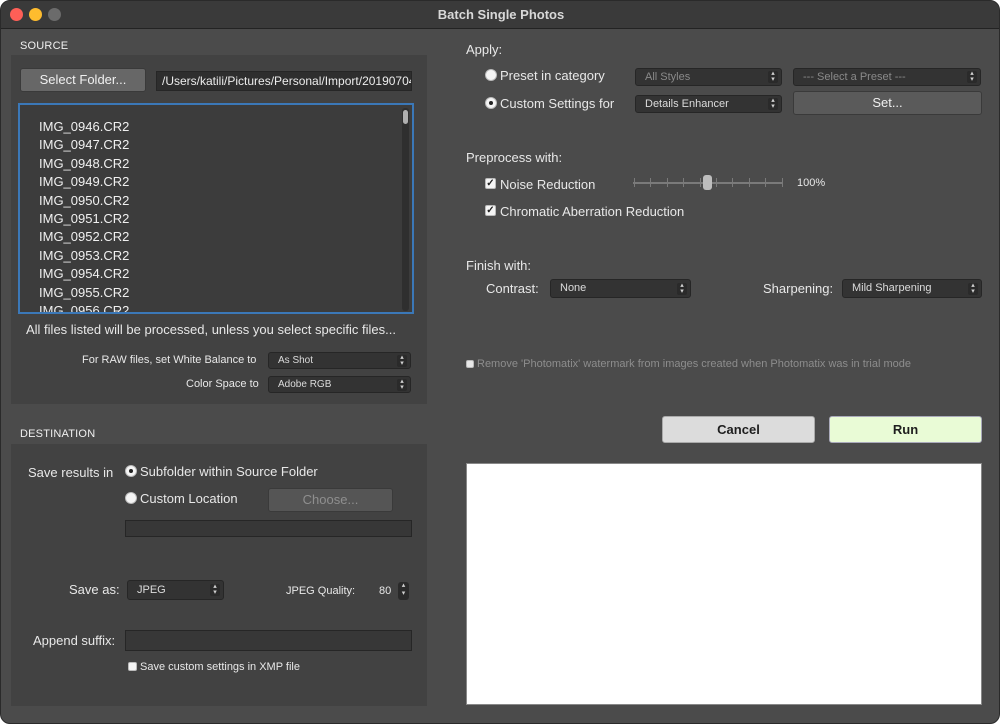  I want to click on file-list-item: IMG_0947.CR2, so click(84, 144).